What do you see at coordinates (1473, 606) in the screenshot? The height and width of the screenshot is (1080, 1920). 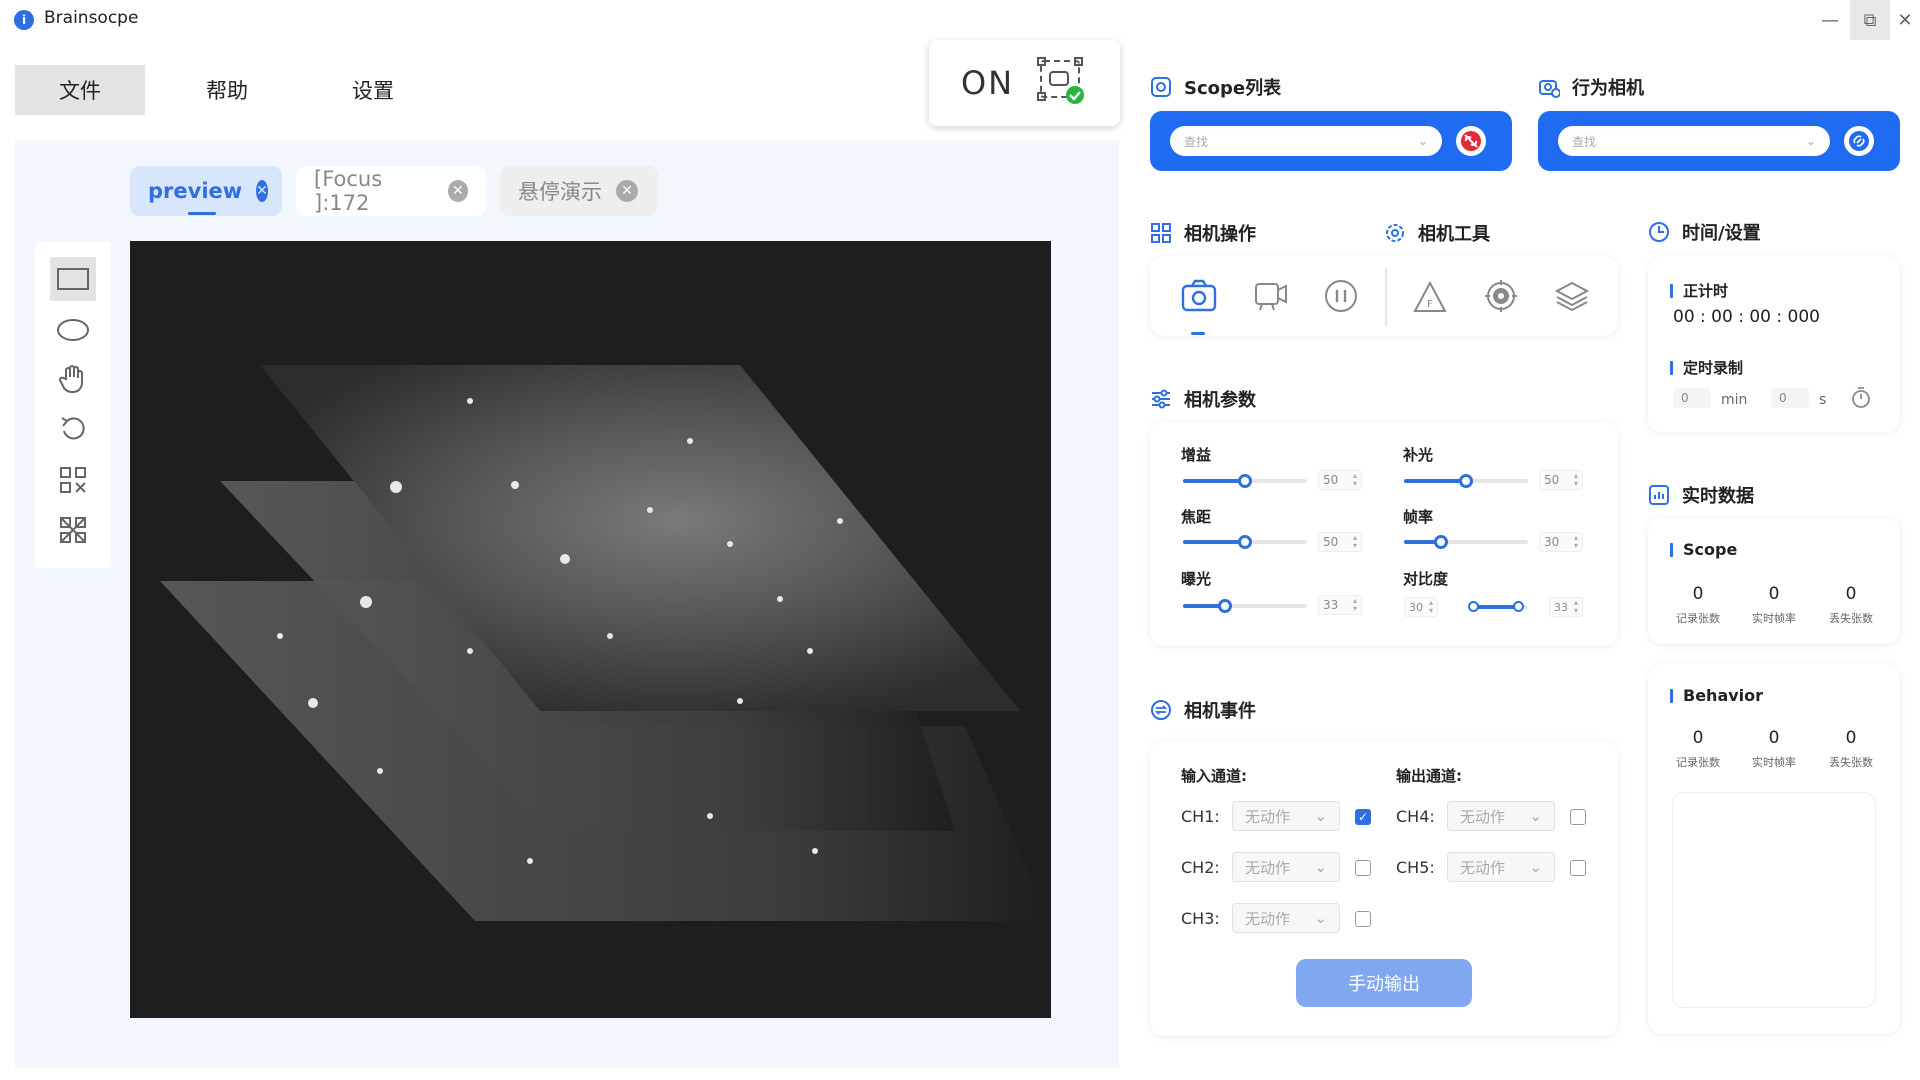 I see `contrast-min-knob` at bounding box center [1473, 606].